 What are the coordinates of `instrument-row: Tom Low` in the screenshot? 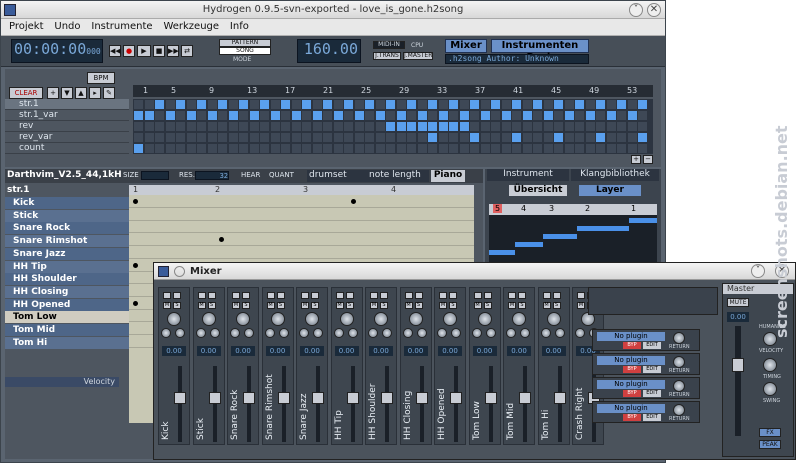 It's located at (67, 317).